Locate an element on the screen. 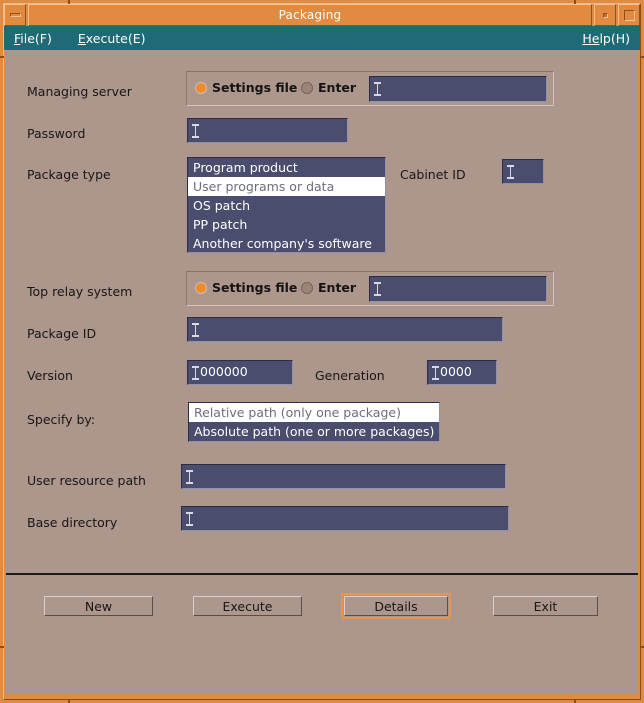 The image size is (644, 703). window-menu-icon is located at coordinates (15, 15).